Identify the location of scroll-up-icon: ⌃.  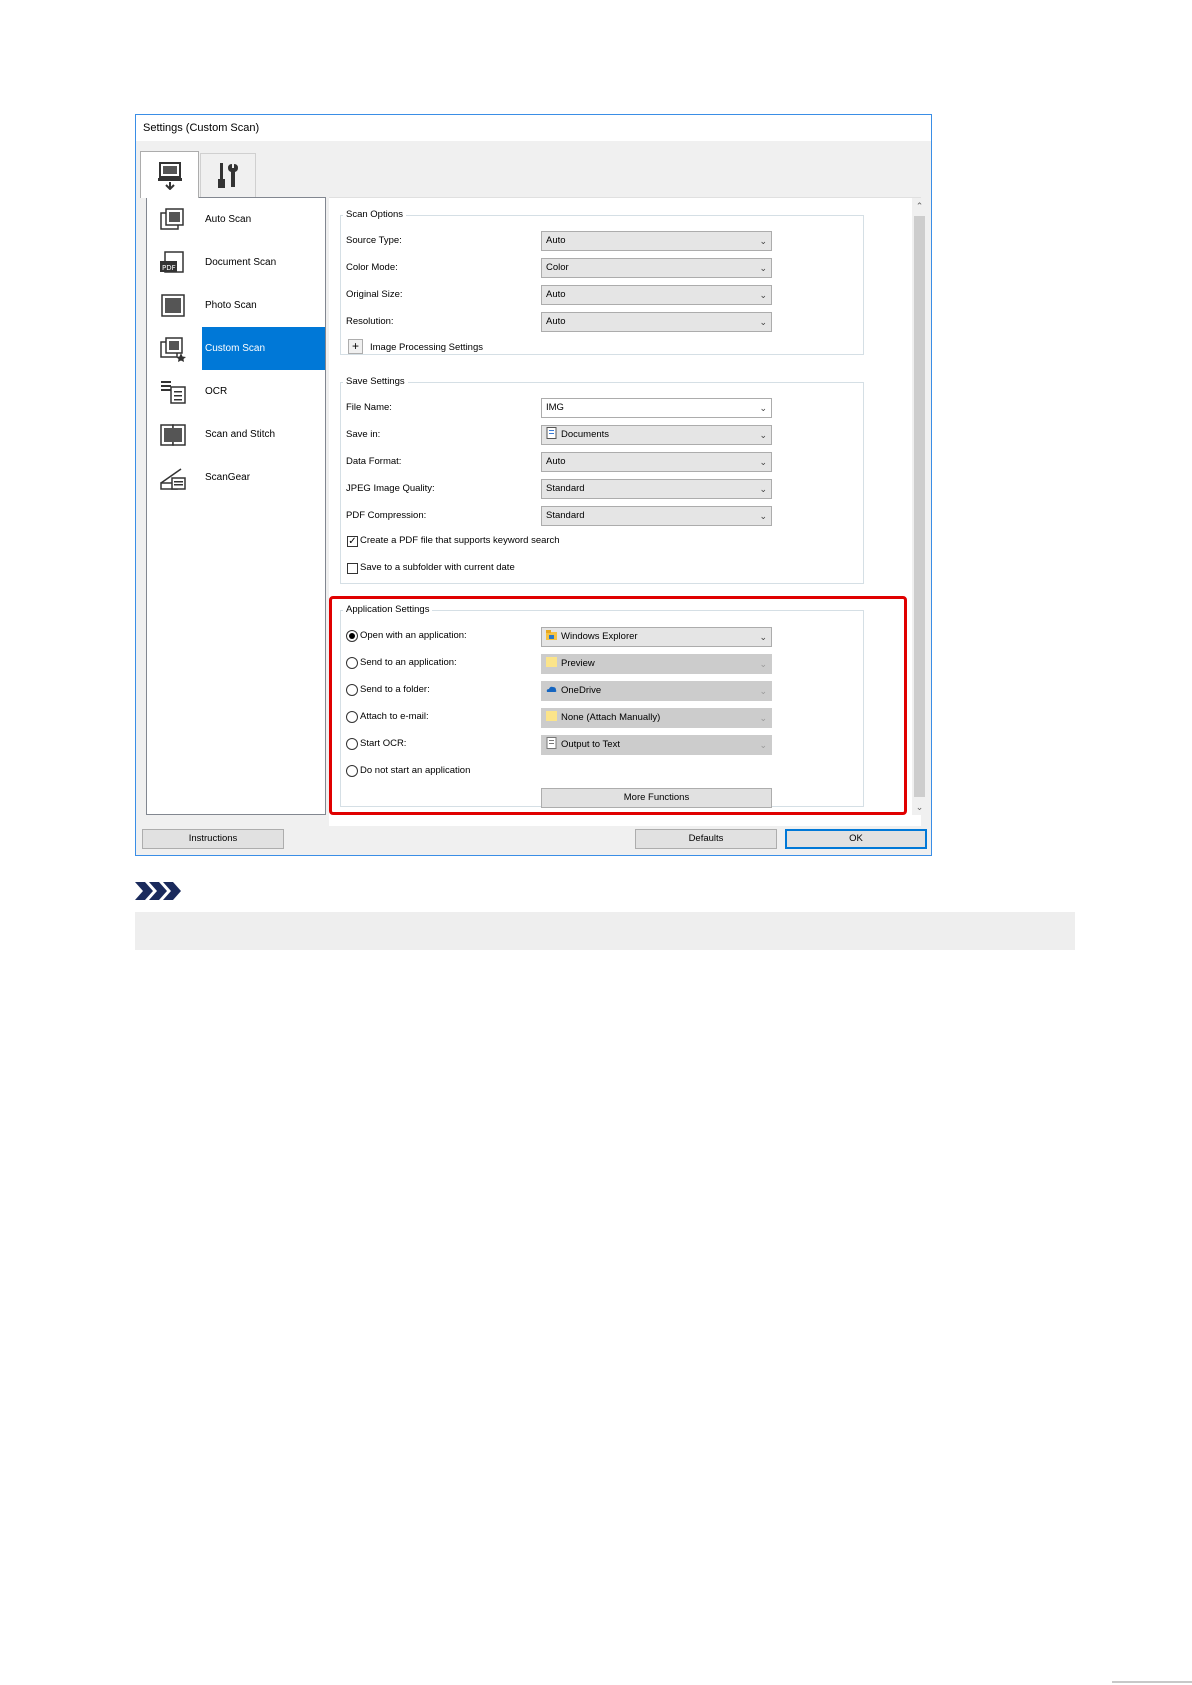
(919, 206).